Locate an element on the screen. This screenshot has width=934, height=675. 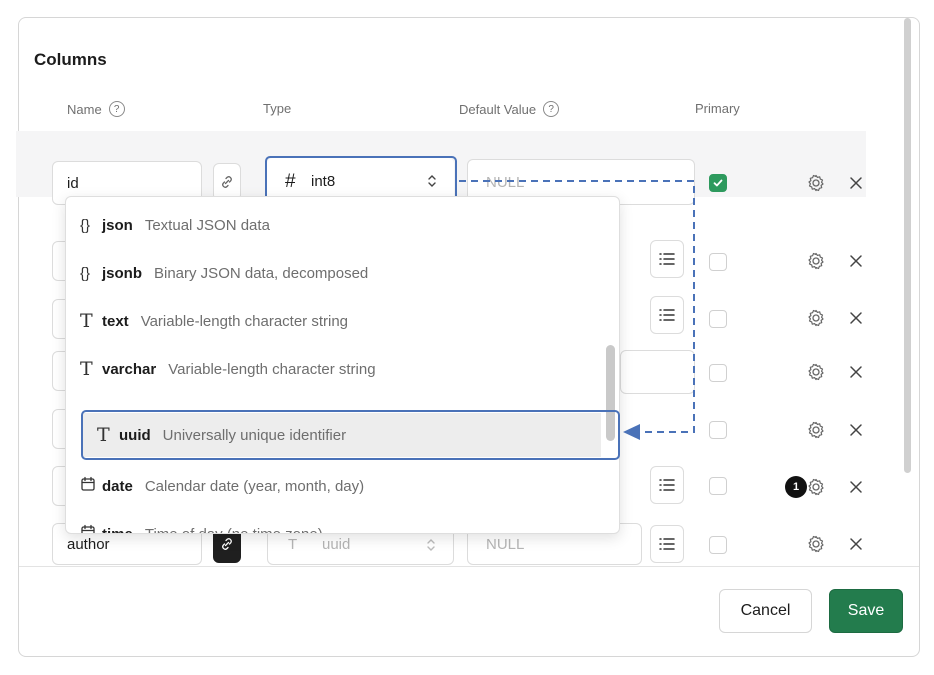
item-name: varchar is located at coordinates (129, 369).